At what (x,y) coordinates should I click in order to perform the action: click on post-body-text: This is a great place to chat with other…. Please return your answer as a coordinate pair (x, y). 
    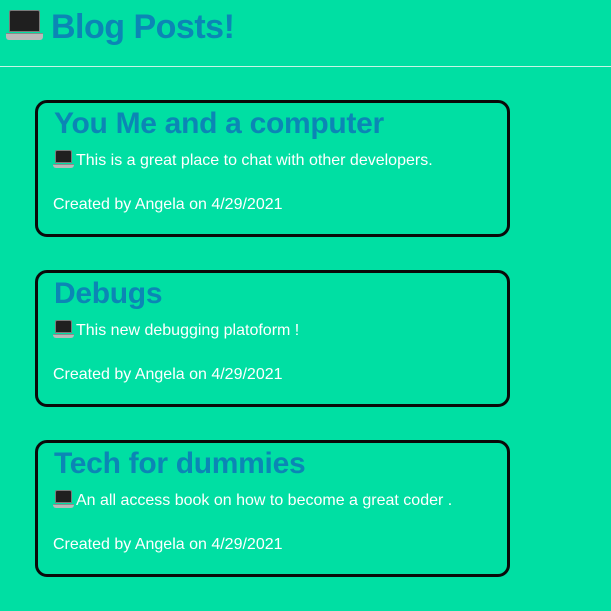
    Looking at the image, I should click on (254, 160).